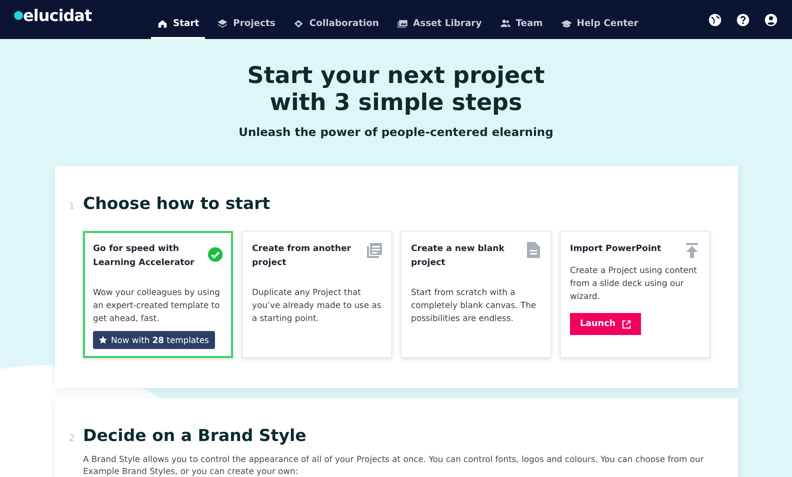  Describe the element at coordinates (439, 24) in the screenshot. I see `nav-tab: Asset Library` at that location.